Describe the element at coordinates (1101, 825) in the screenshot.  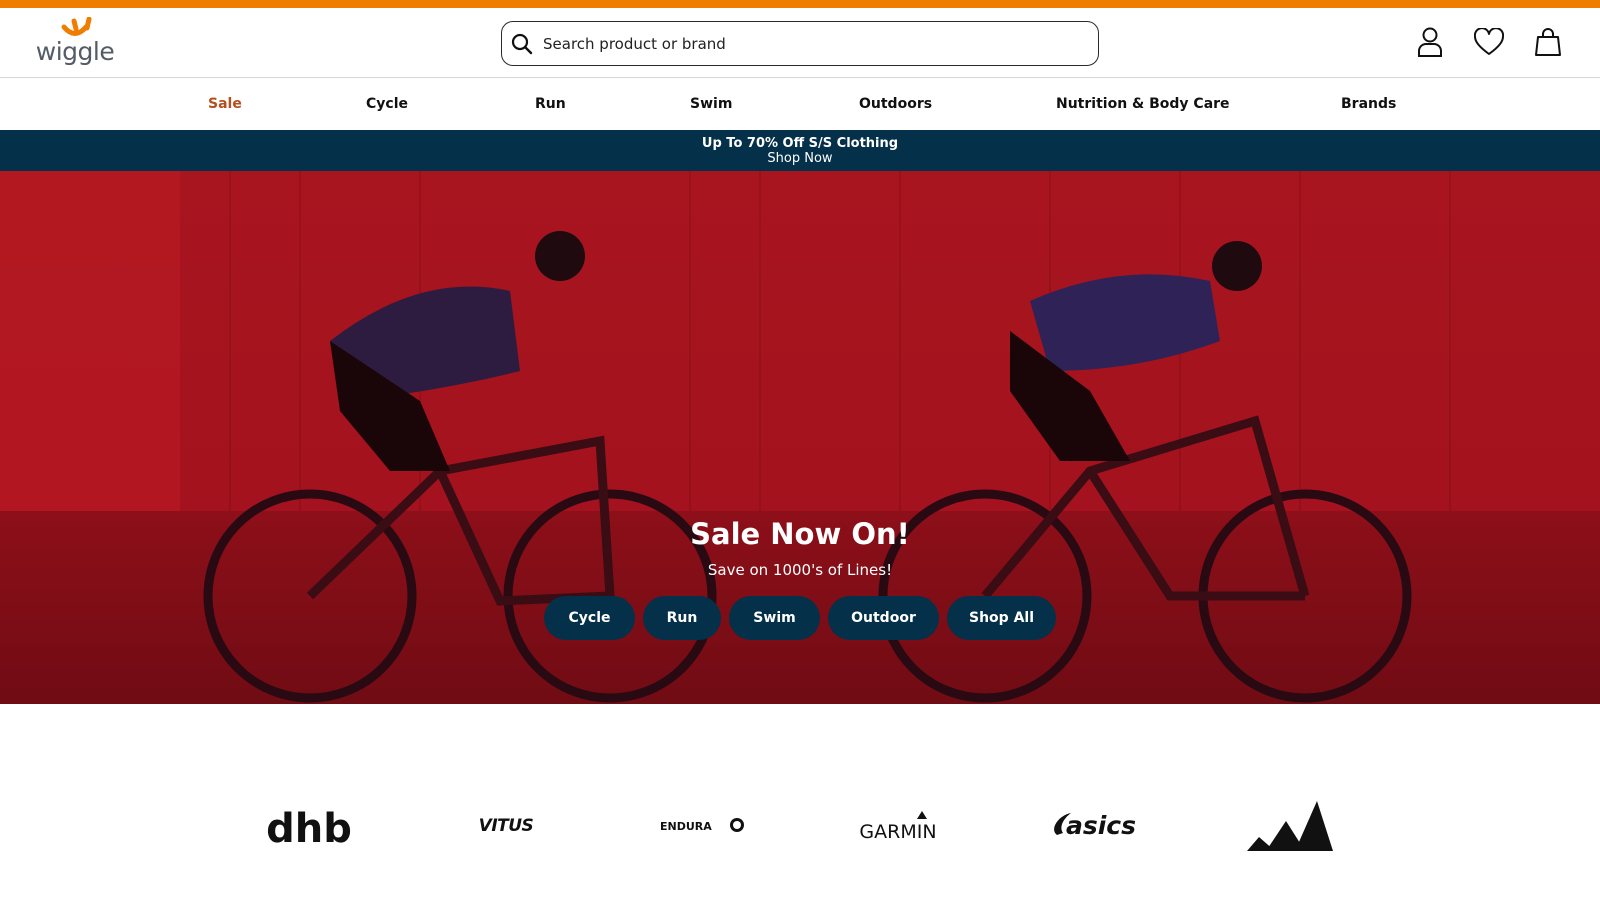
I see `svg-text: asics` at that location.